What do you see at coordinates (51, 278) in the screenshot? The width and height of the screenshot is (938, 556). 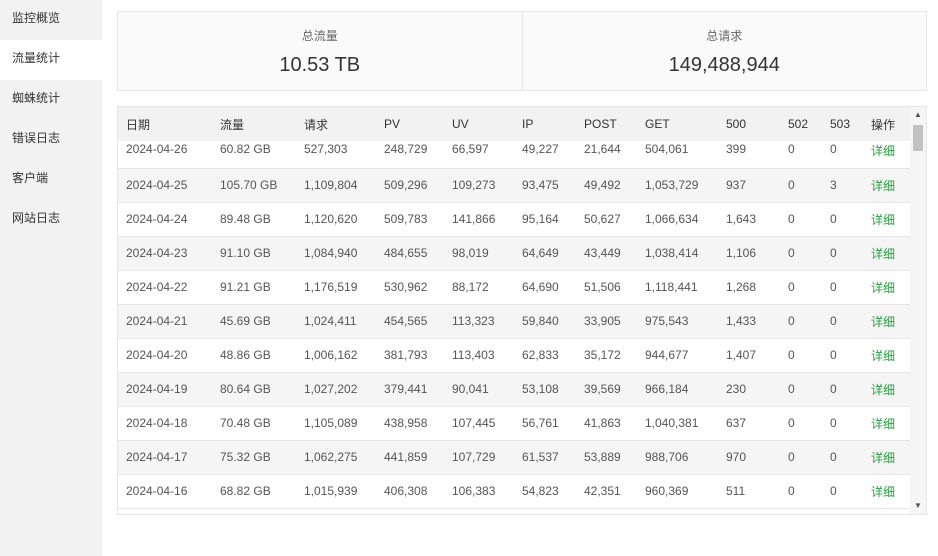 I see `sidebar-nav: 监控概览 流量统计 蜘蛛统计 错误日志 客户端 网站日志` at bounding box center [51, 278].